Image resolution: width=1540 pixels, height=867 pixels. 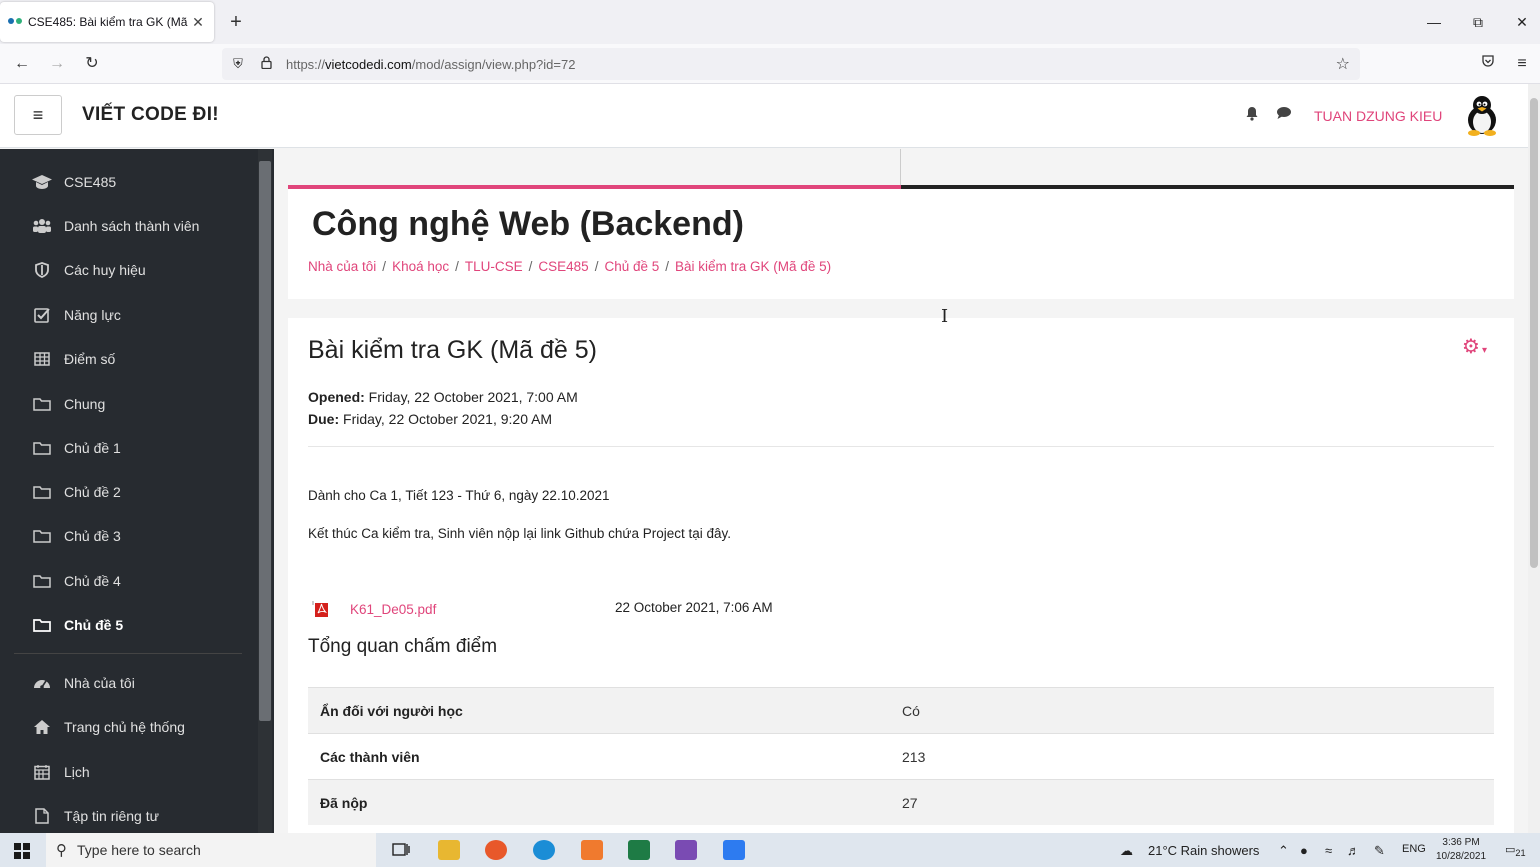 I want to click on sidebar-item-label: Chủ đề 3, so click(x=92, y=536).